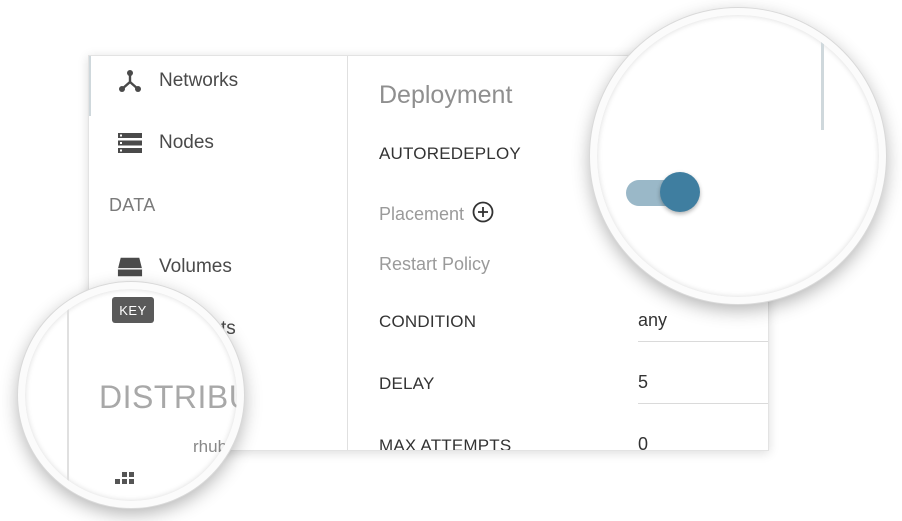 The width and height of the screenshot is (902, 521). I want to click on hard-drive-icon, so click(130, 267).